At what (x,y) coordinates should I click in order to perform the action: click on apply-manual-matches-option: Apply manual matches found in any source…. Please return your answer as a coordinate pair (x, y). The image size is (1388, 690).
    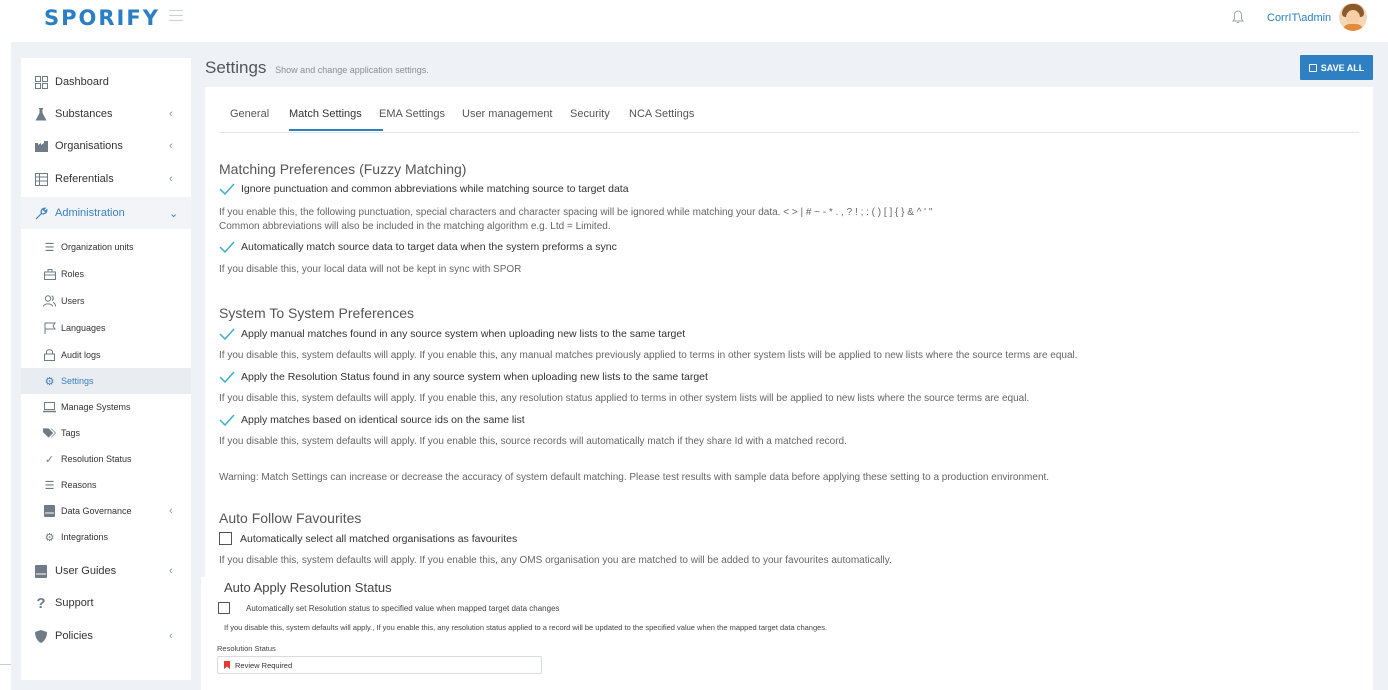
    Looking at the image, I should click on (452, 334).